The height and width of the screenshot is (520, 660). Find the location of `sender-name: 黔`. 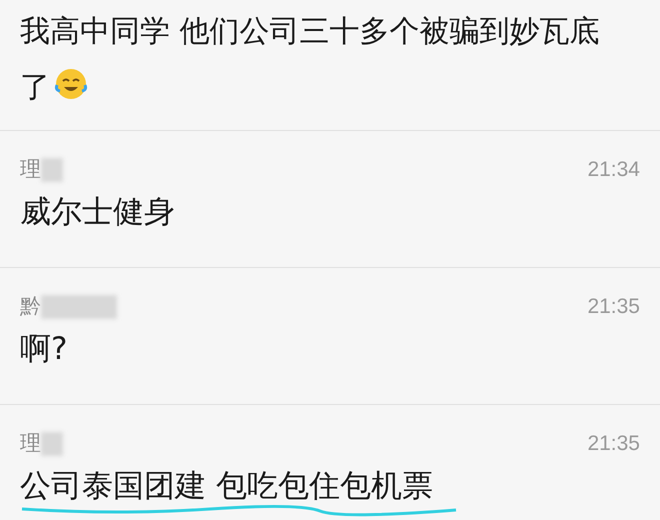

sender-name: 黔 is located at coordinates (30, 306).